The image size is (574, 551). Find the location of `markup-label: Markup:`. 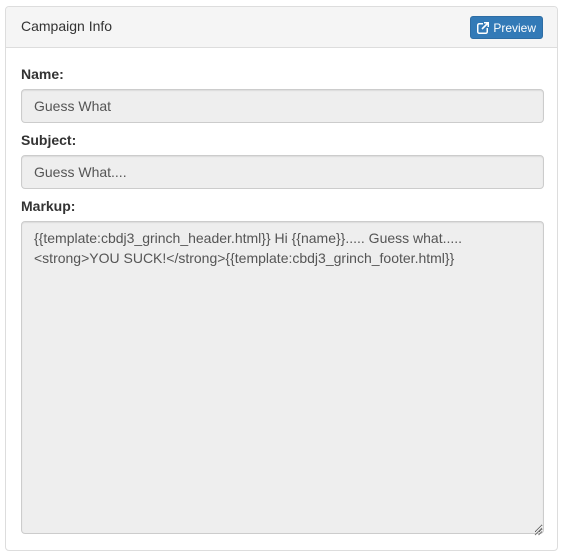

markup-label: Markup: is located at coordinates (48, 206).